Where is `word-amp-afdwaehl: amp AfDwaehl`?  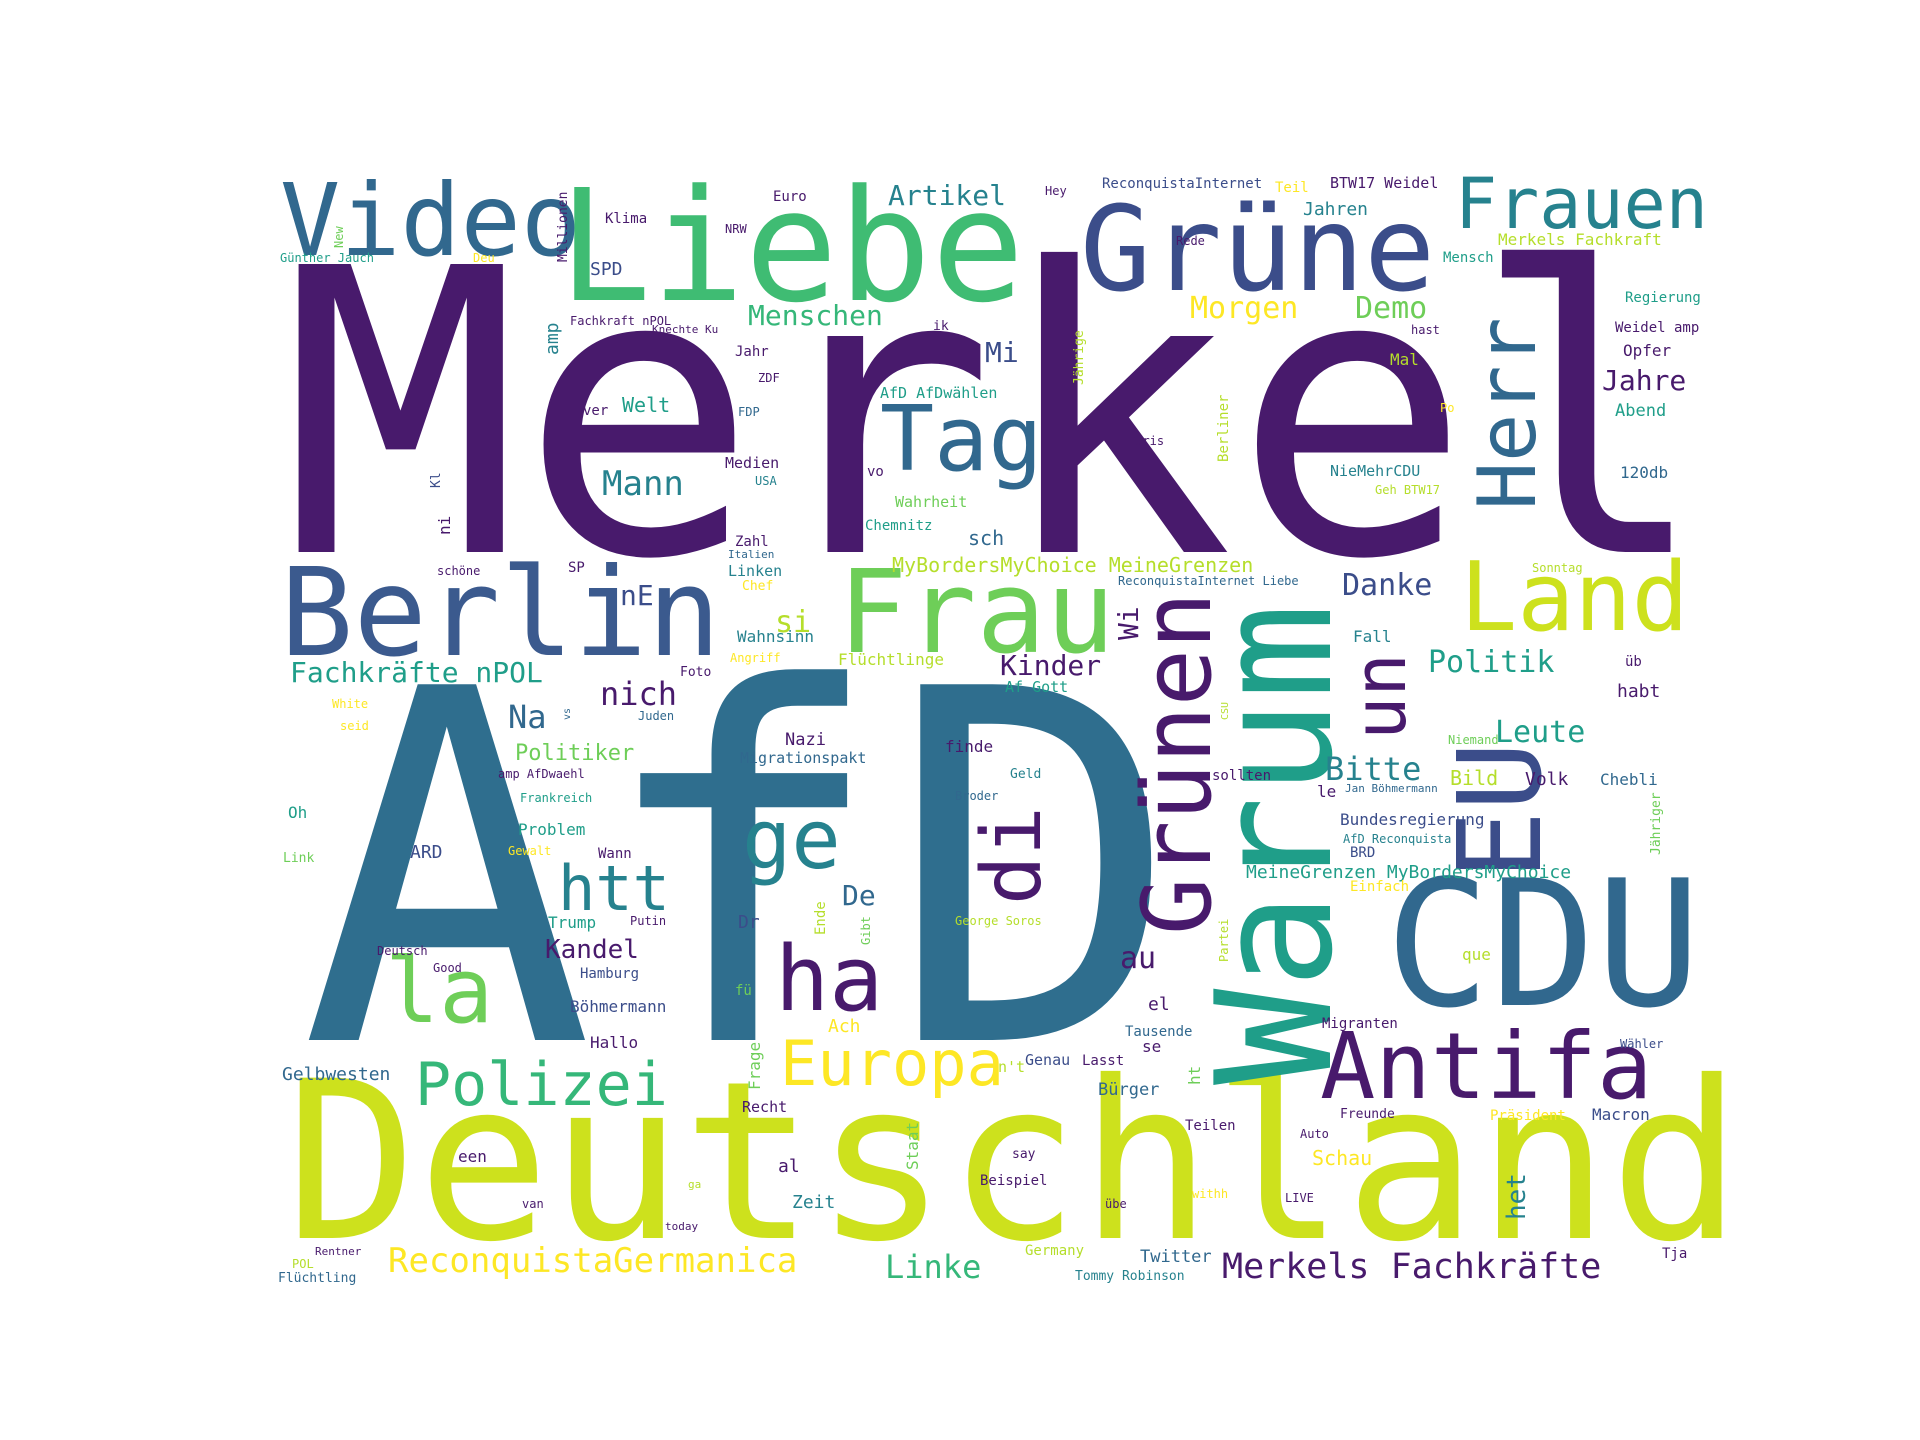 word-amp-afdwaehl: amp AfDwaehl is located at coordinates (541, 774).